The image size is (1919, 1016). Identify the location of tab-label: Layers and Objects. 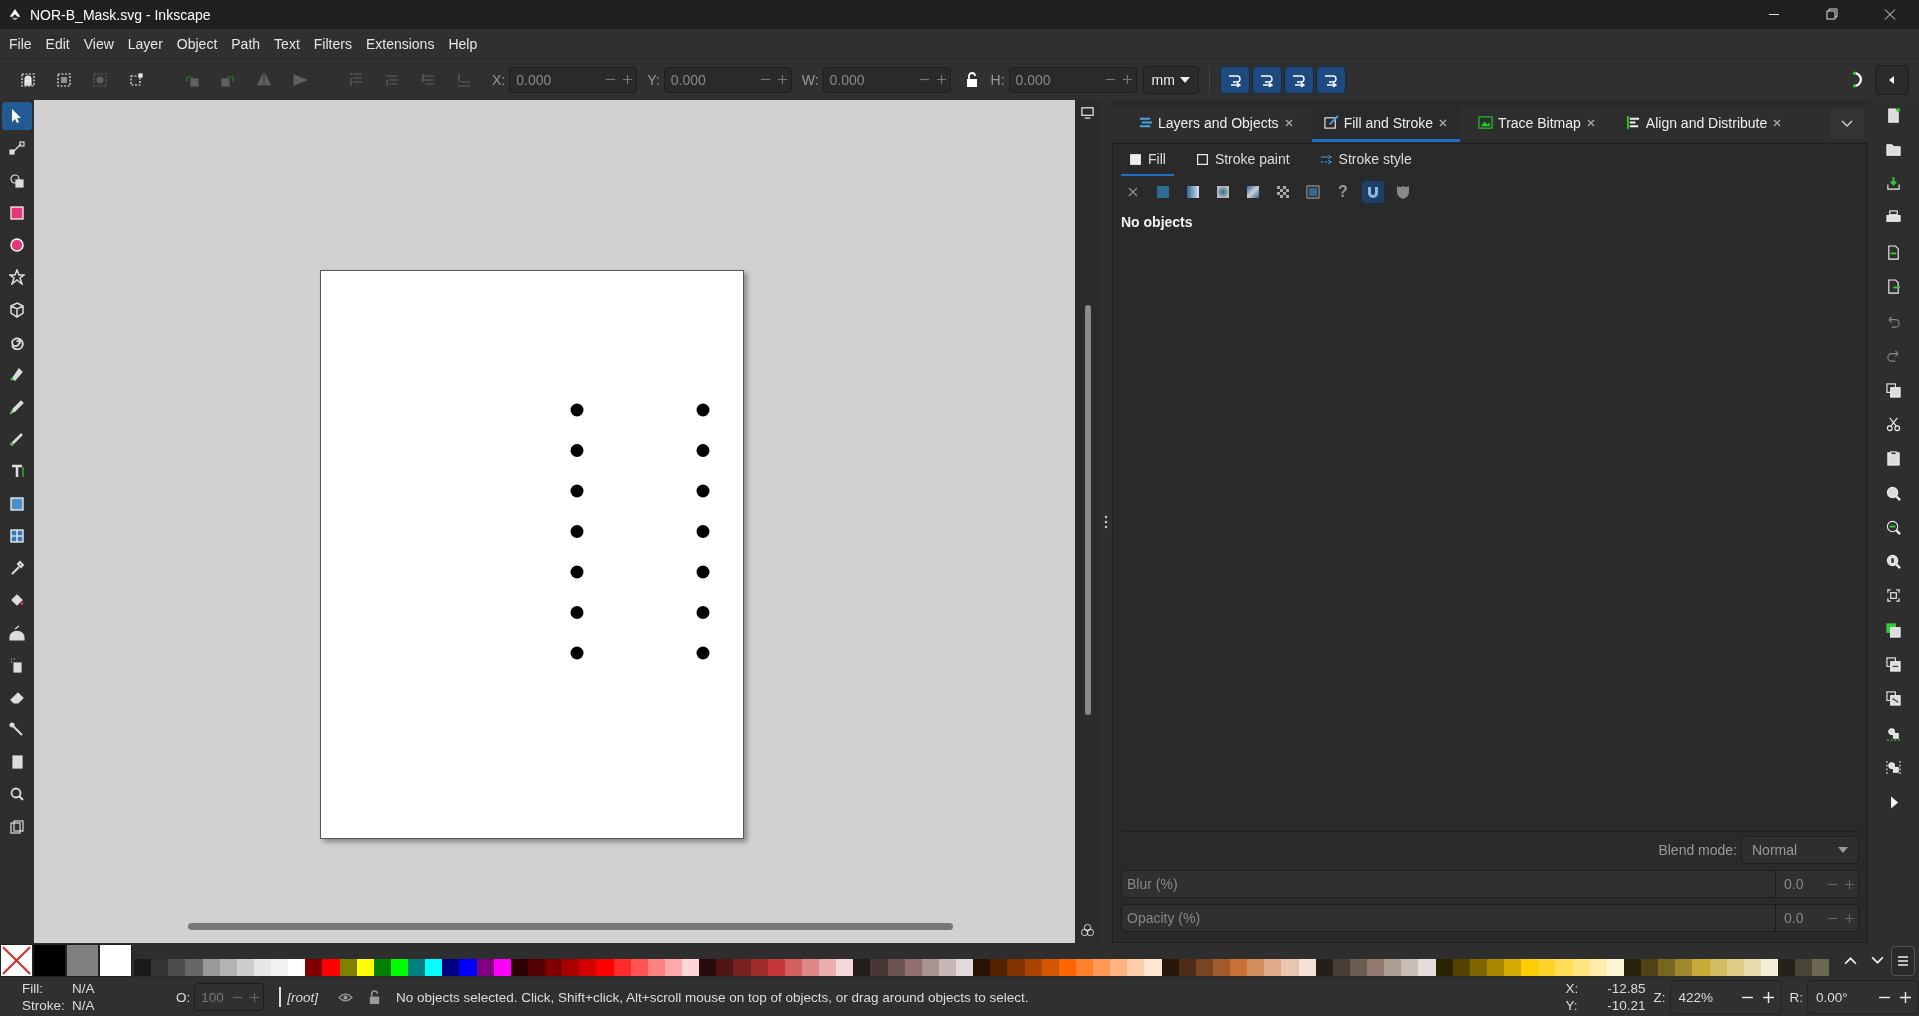
(1218, 122).